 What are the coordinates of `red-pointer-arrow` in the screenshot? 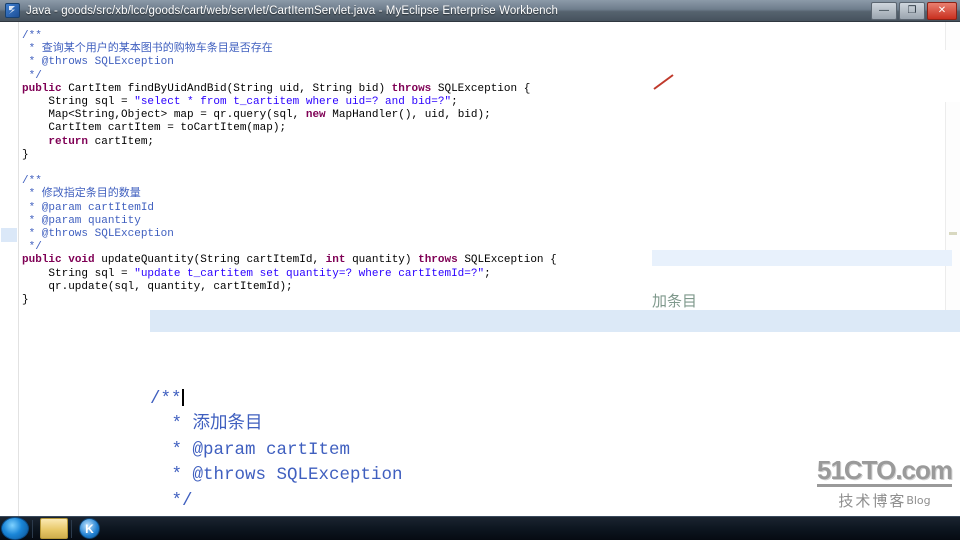 It's located at (663, 82).